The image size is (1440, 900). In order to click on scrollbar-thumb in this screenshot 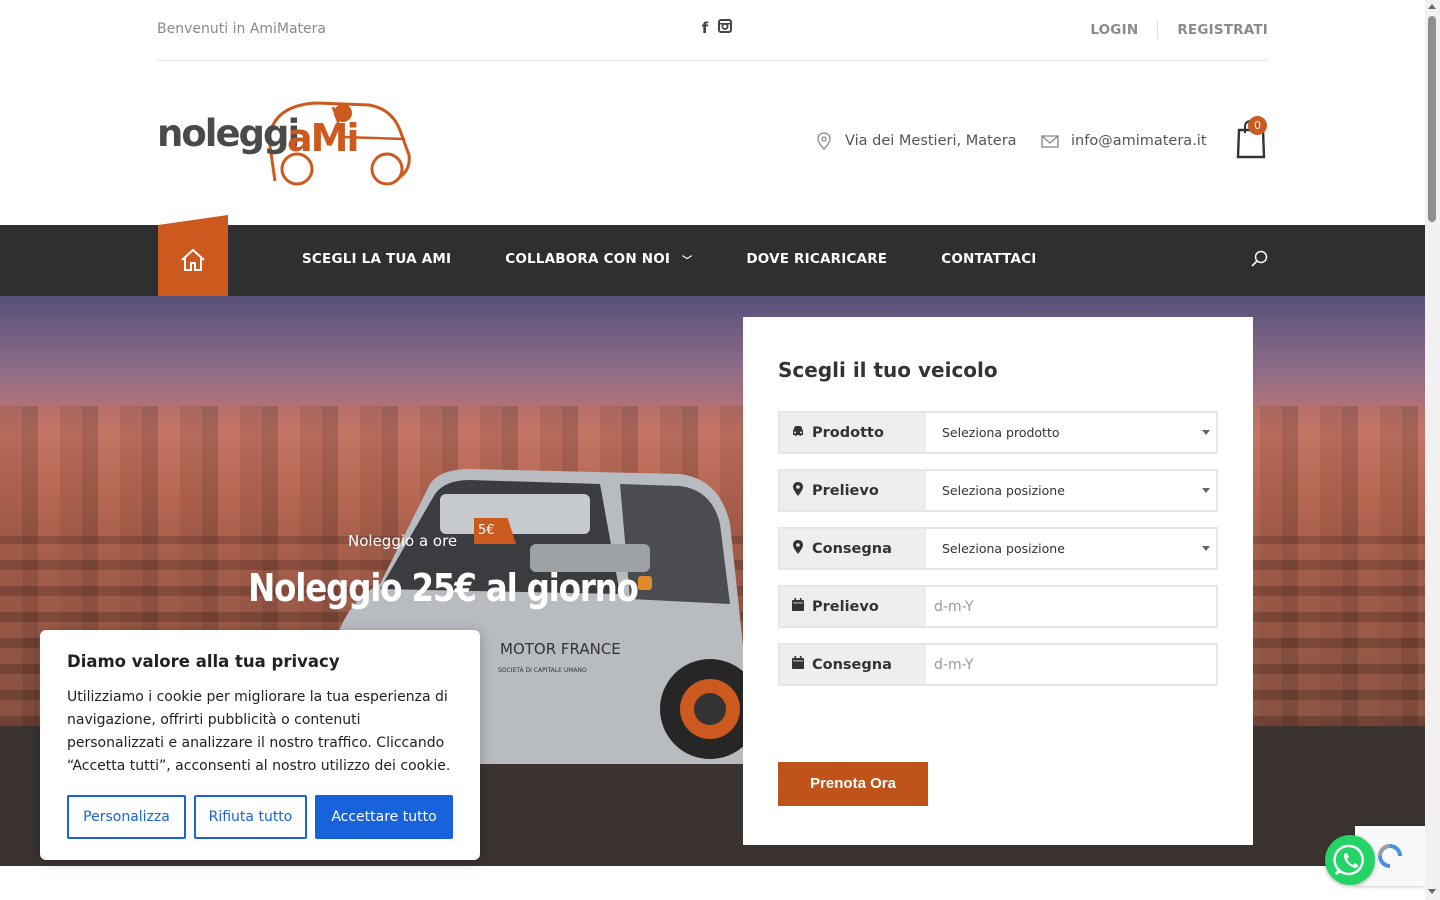, I will do `click(1432, 119)`.